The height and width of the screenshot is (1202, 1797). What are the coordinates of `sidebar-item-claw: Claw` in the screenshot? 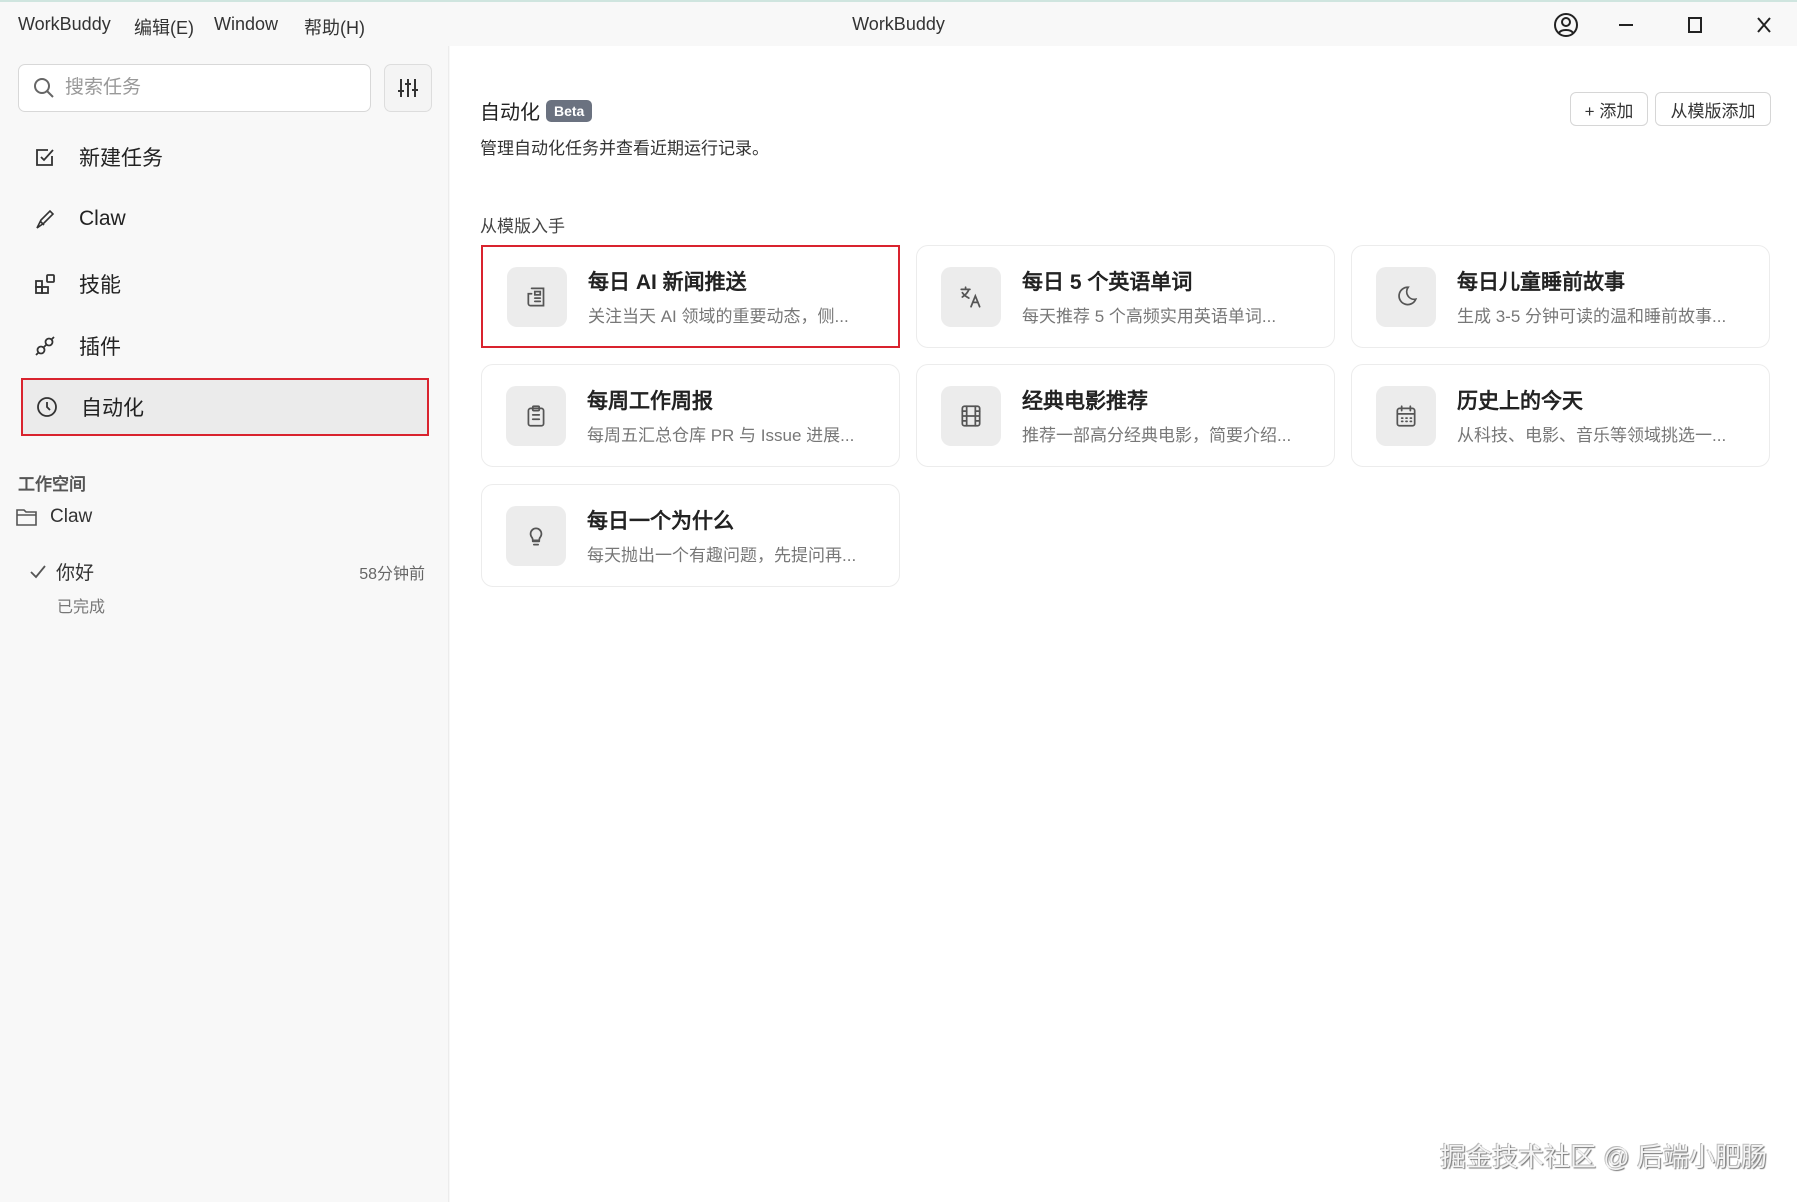 It's located at (225, 219).